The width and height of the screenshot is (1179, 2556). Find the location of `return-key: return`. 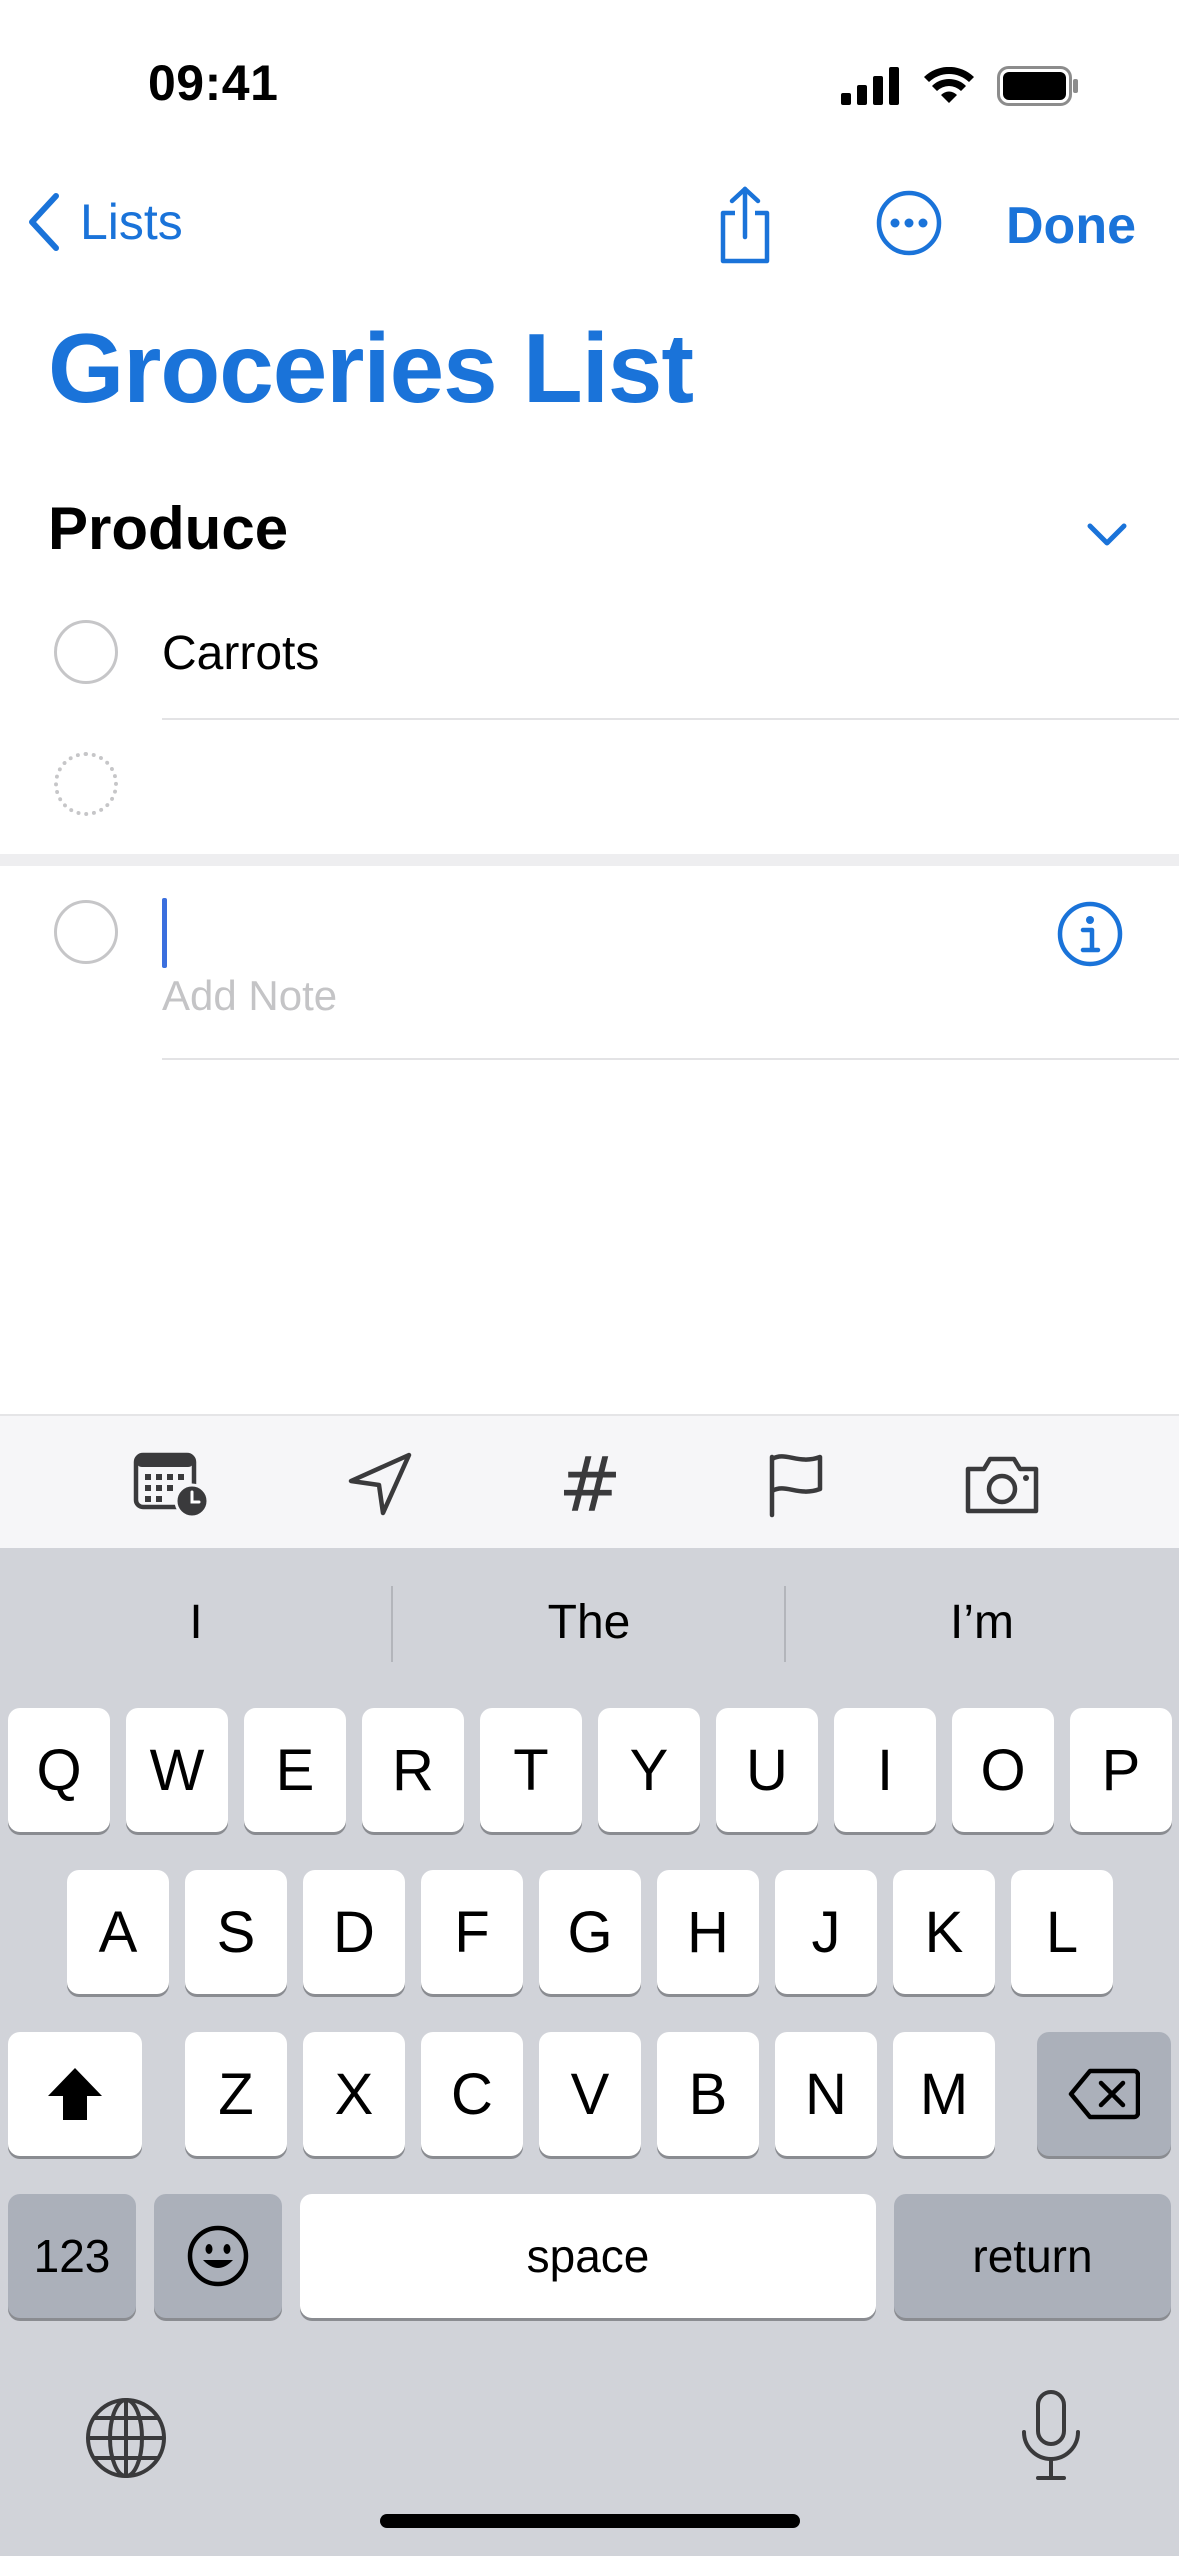

return-key: return is located at coordinates (1032, 2256).